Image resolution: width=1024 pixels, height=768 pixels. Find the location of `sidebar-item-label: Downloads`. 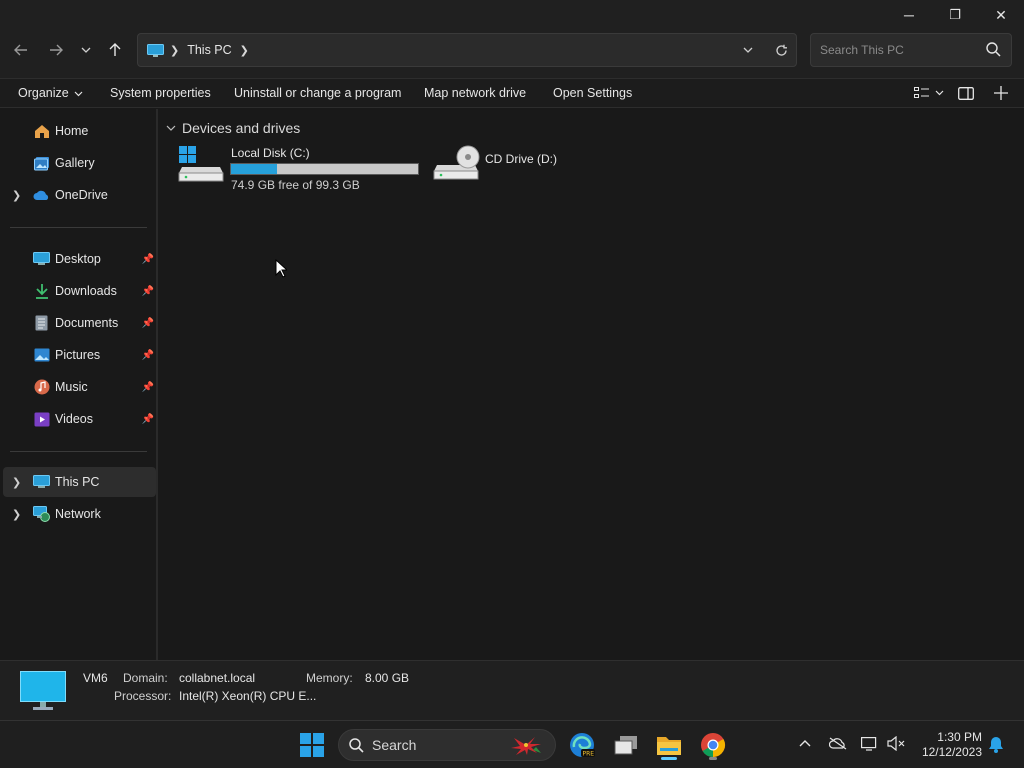

sidebar-item-label: Downloads is located at coordinates (86, 291).